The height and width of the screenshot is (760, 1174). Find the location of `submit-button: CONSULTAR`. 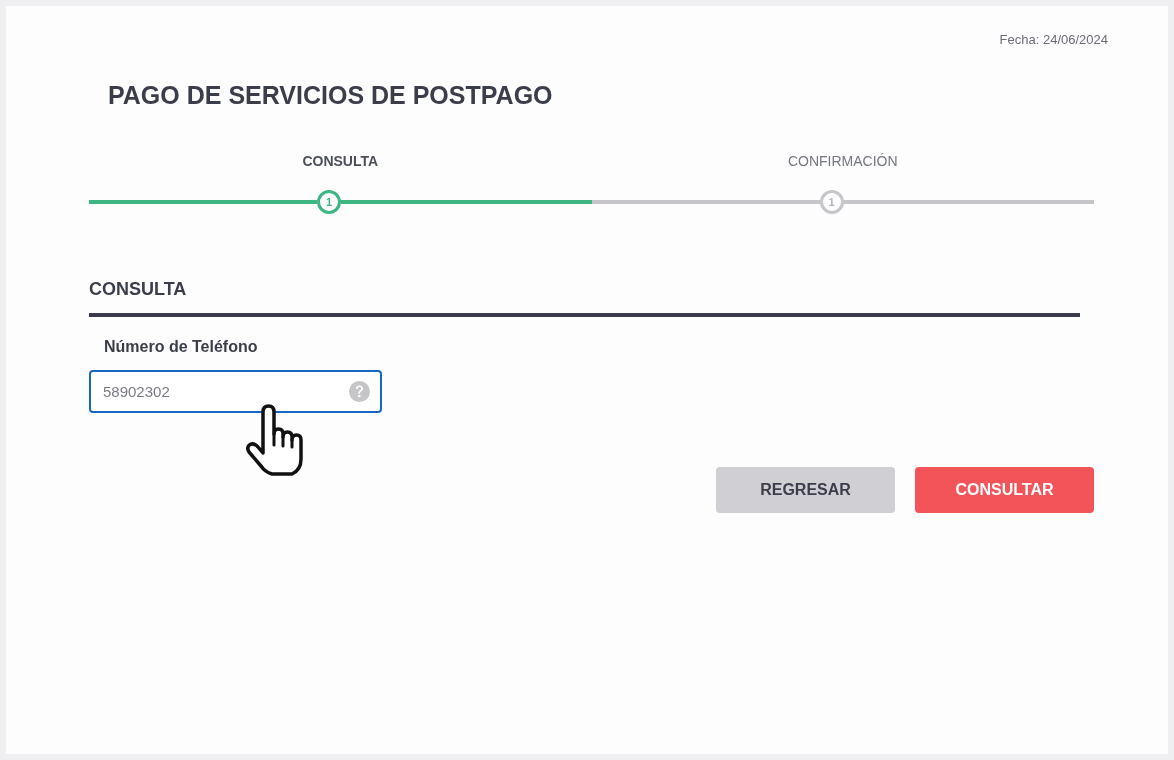

submit-button: CONSULTAR is located at coordinates (1004, 490).